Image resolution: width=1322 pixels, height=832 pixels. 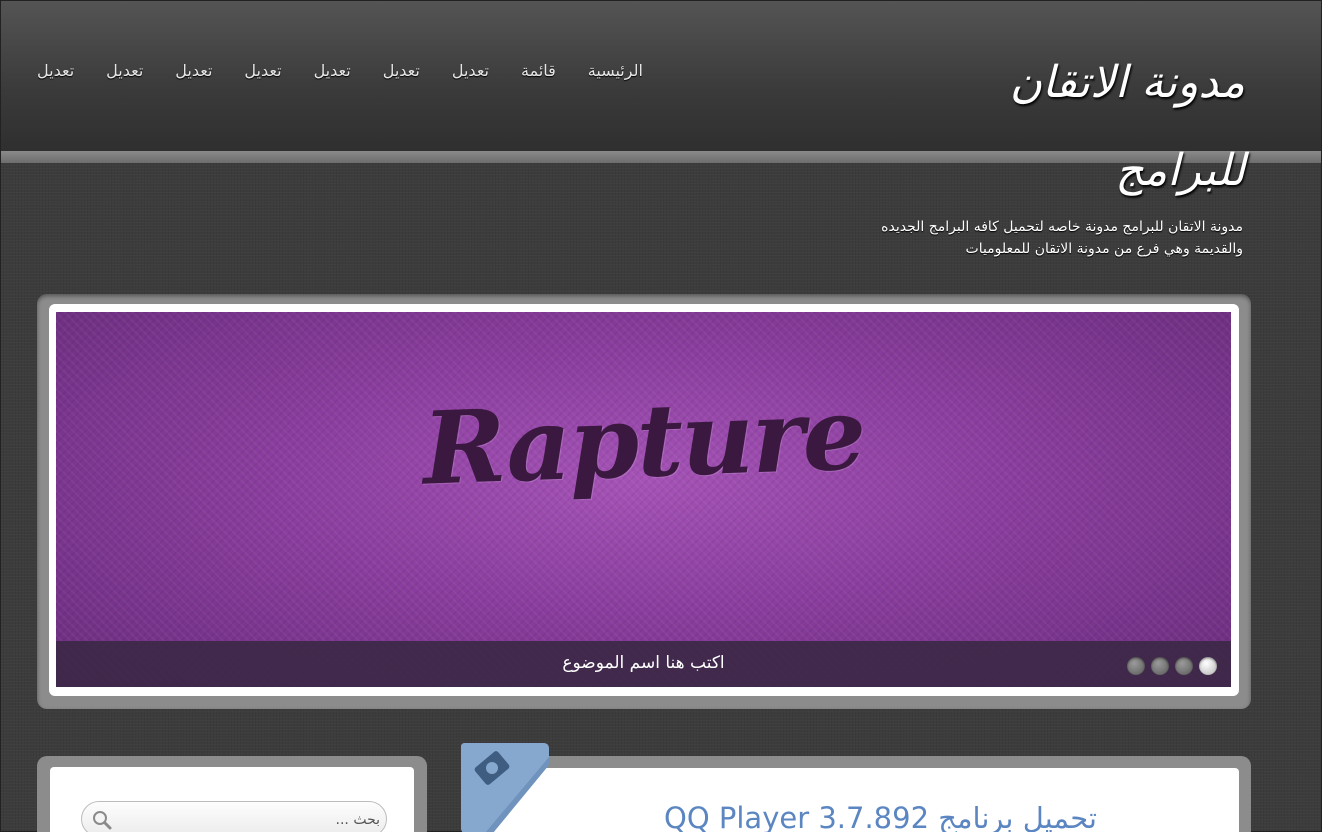 What do you see at coordinates (55, 74) in the screenshot?
I see `nav-item-edit-7: تعديل` at bounding box center [55, 74].